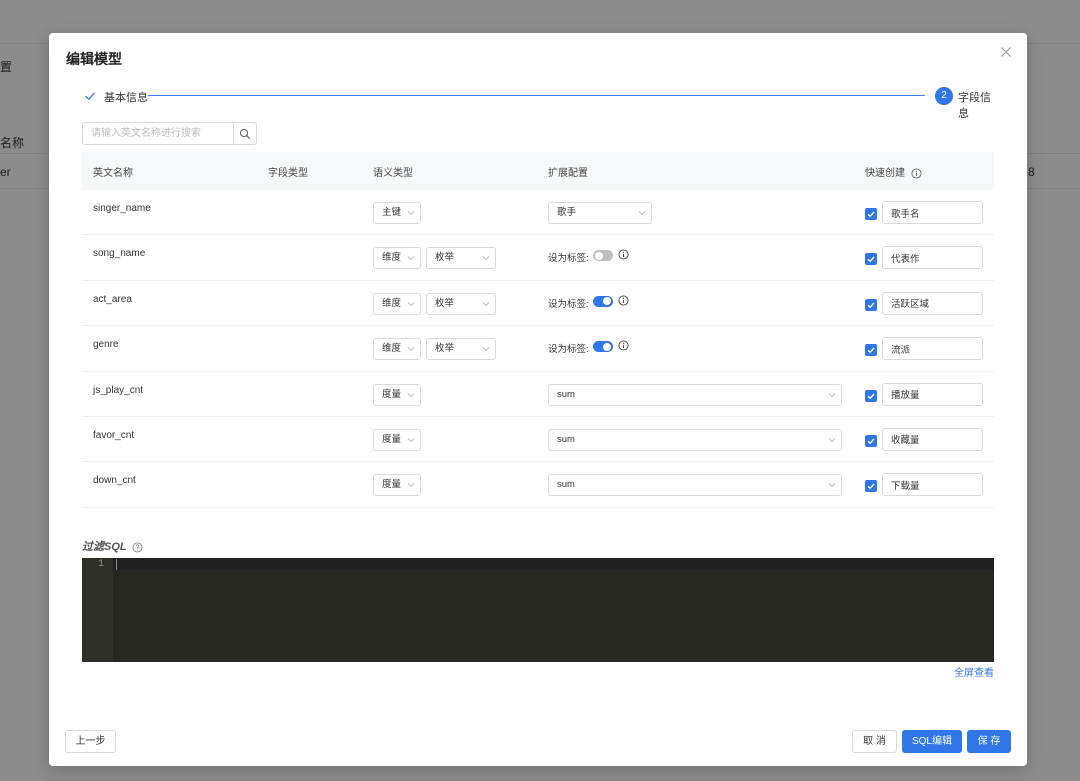 This screenshot has width=1080, height=781. I want to click on extension-config-value: sum, so click(566, 394).